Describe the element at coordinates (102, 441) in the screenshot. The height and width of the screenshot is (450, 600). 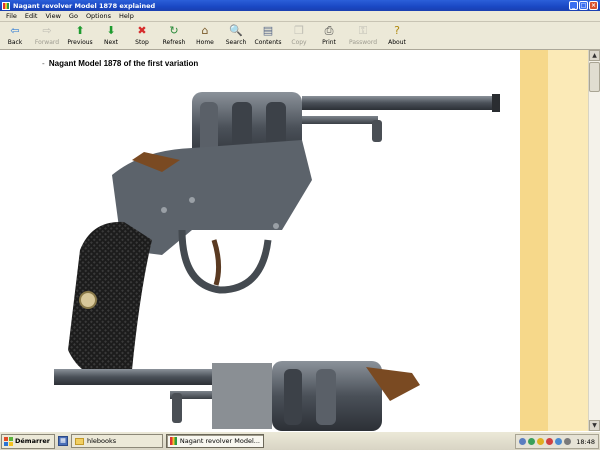
I see `taskbar-item-label: hlebooks` at that location.